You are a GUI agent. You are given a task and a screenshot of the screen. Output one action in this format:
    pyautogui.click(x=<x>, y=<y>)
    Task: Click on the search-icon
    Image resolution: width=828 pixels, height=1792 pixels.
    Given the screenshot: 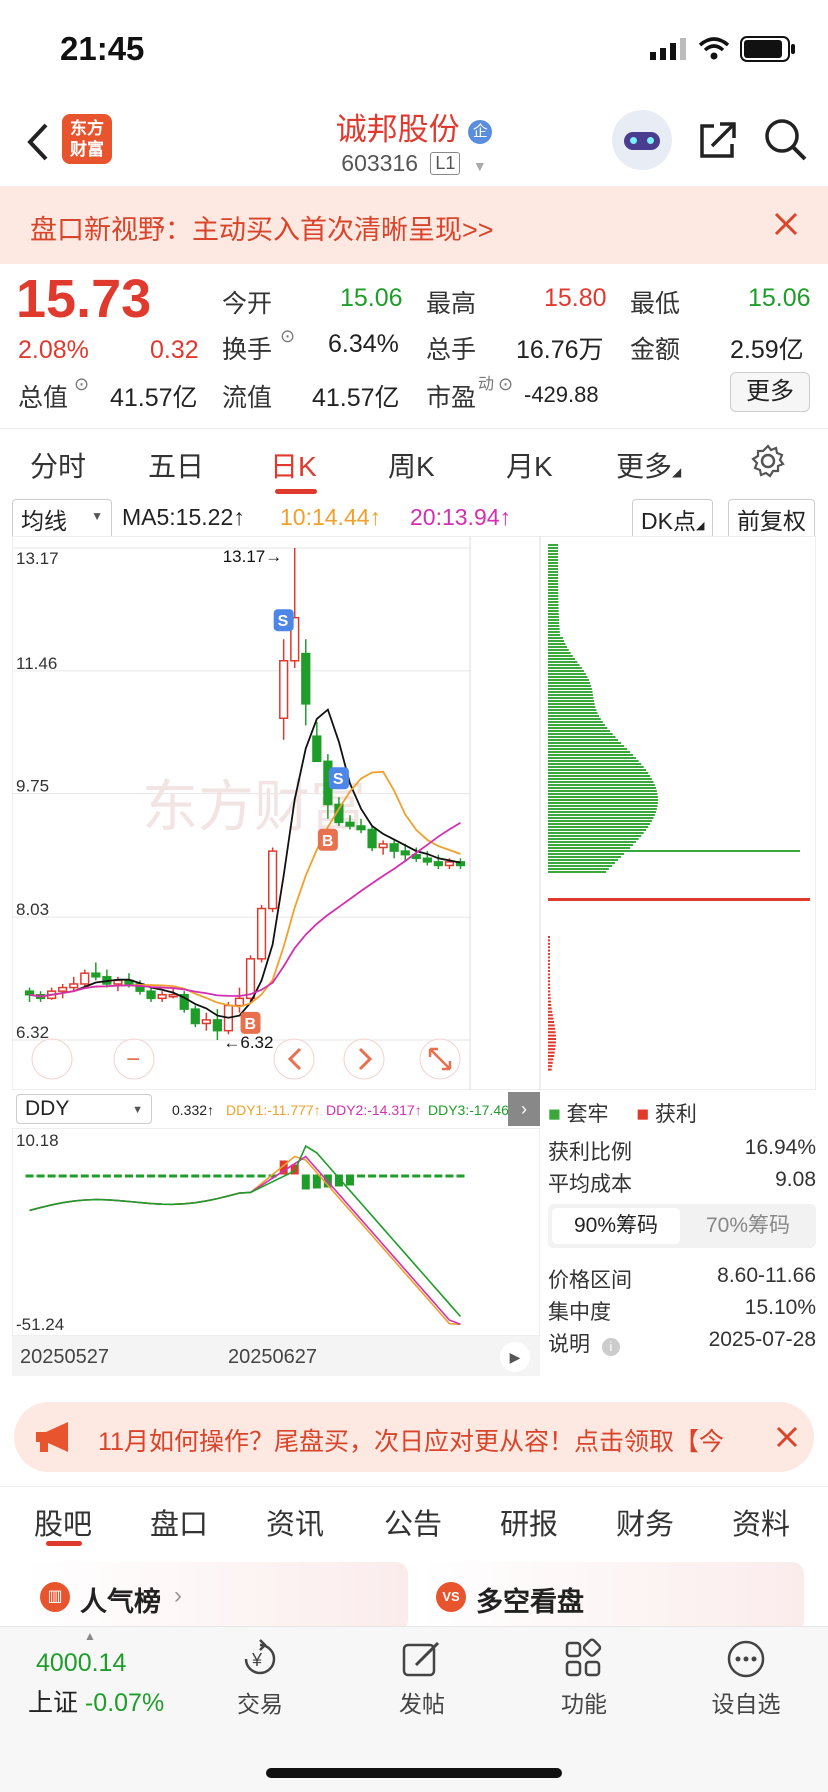 What is the action you would take?
    pyautogui.click(x=786, y=140)
    